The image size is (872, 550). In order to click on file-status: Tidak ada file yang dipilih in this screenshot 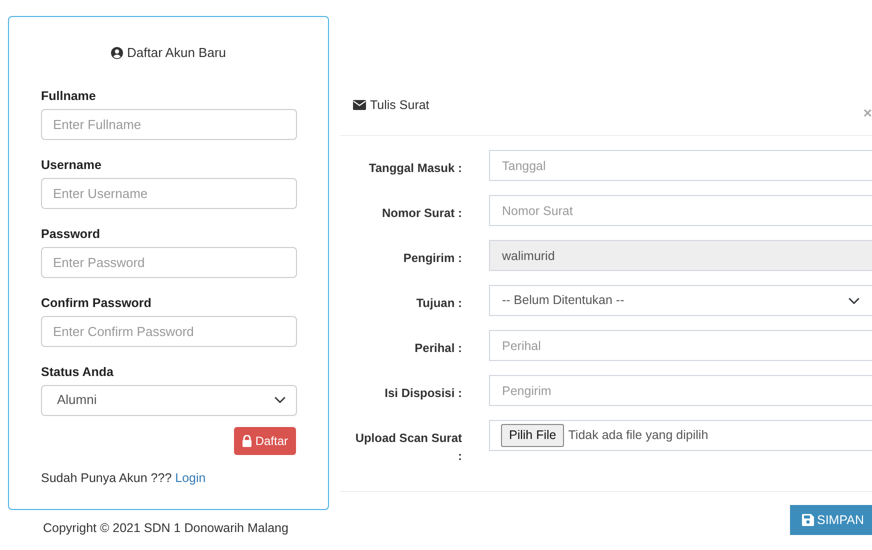, I will do `click(638, 435)`.